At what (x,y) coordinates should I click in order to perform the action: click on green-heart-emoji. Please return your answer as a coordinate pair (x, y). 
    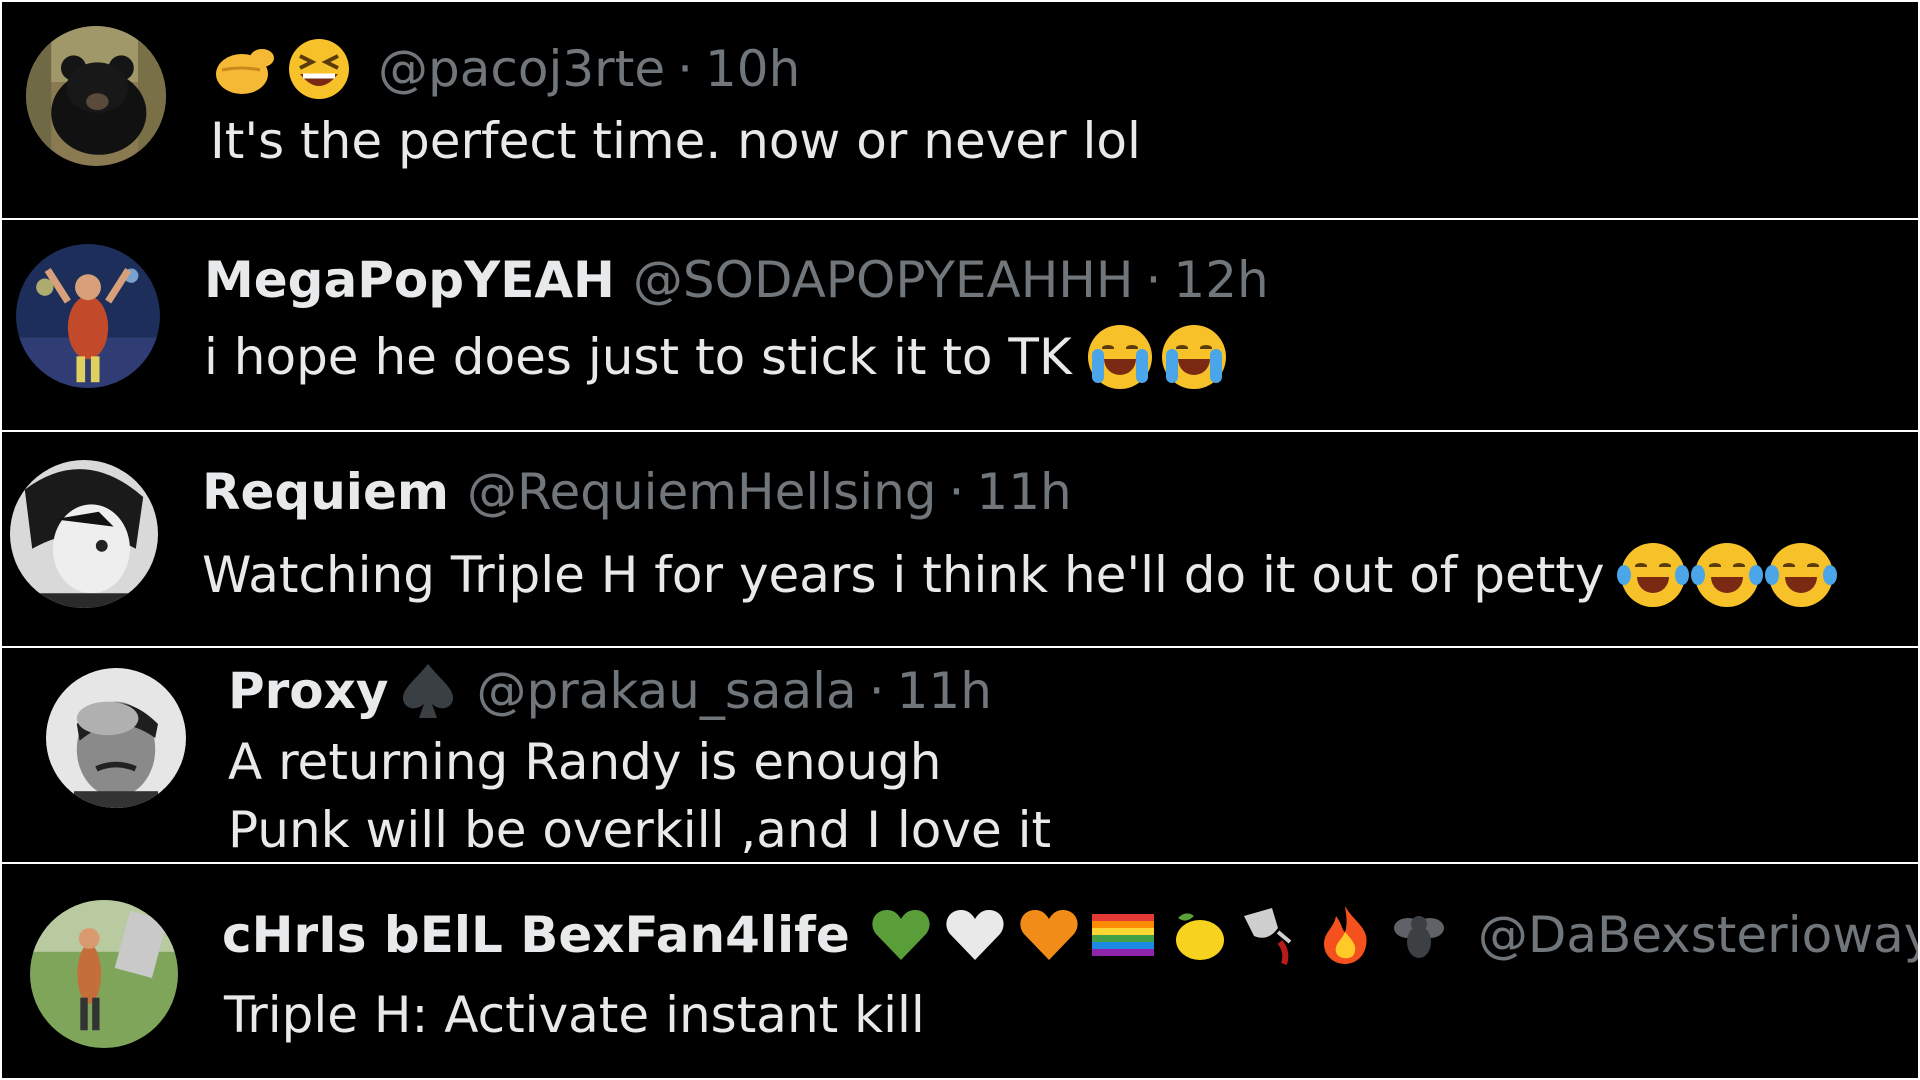
    Looking at the image, I should click on (901, 935).